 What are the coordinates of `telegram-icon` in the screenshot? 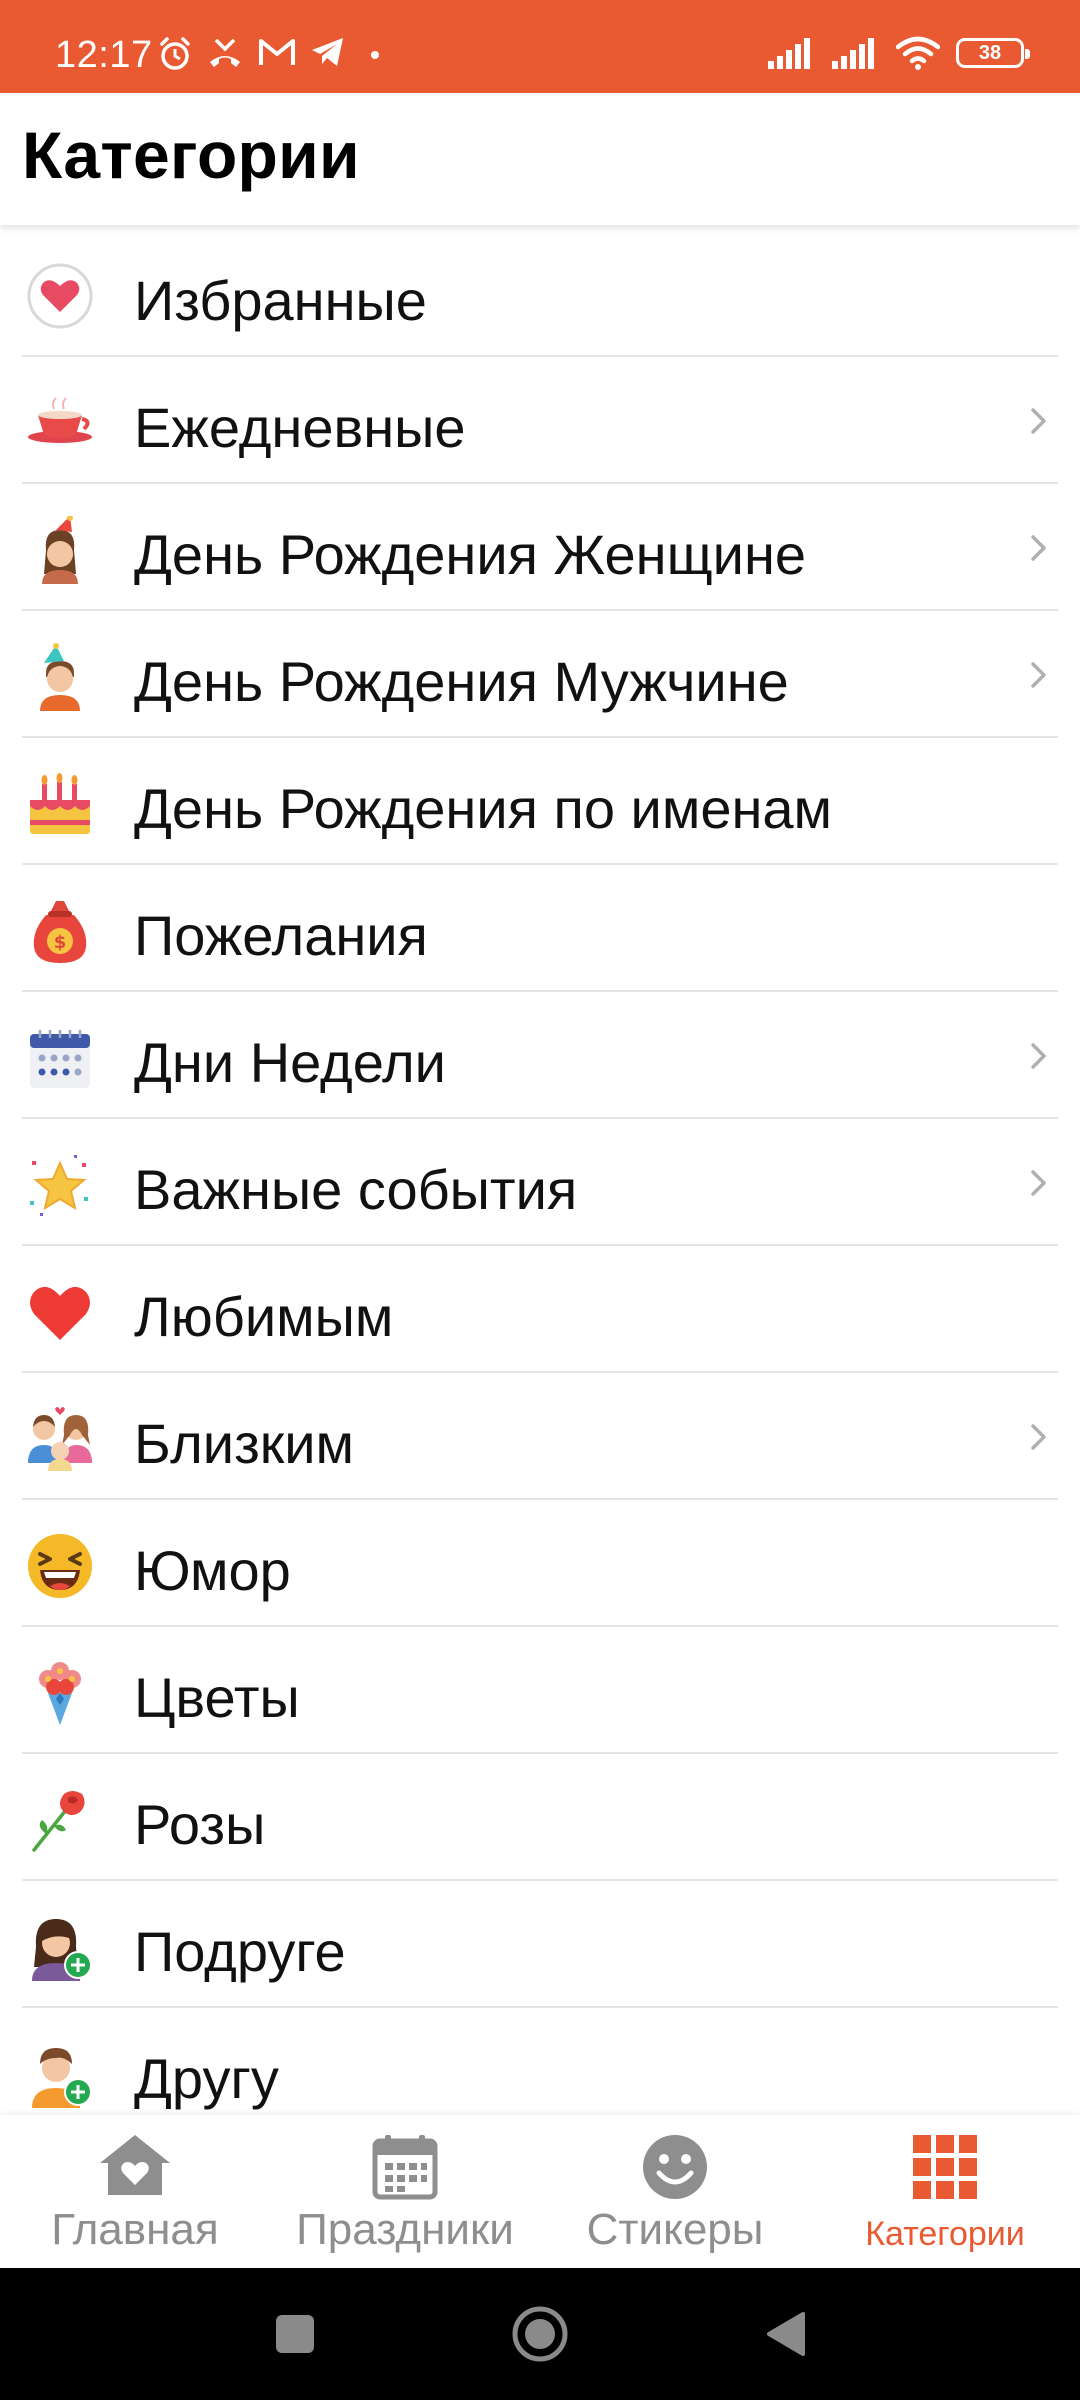 It's located at (327, 52).